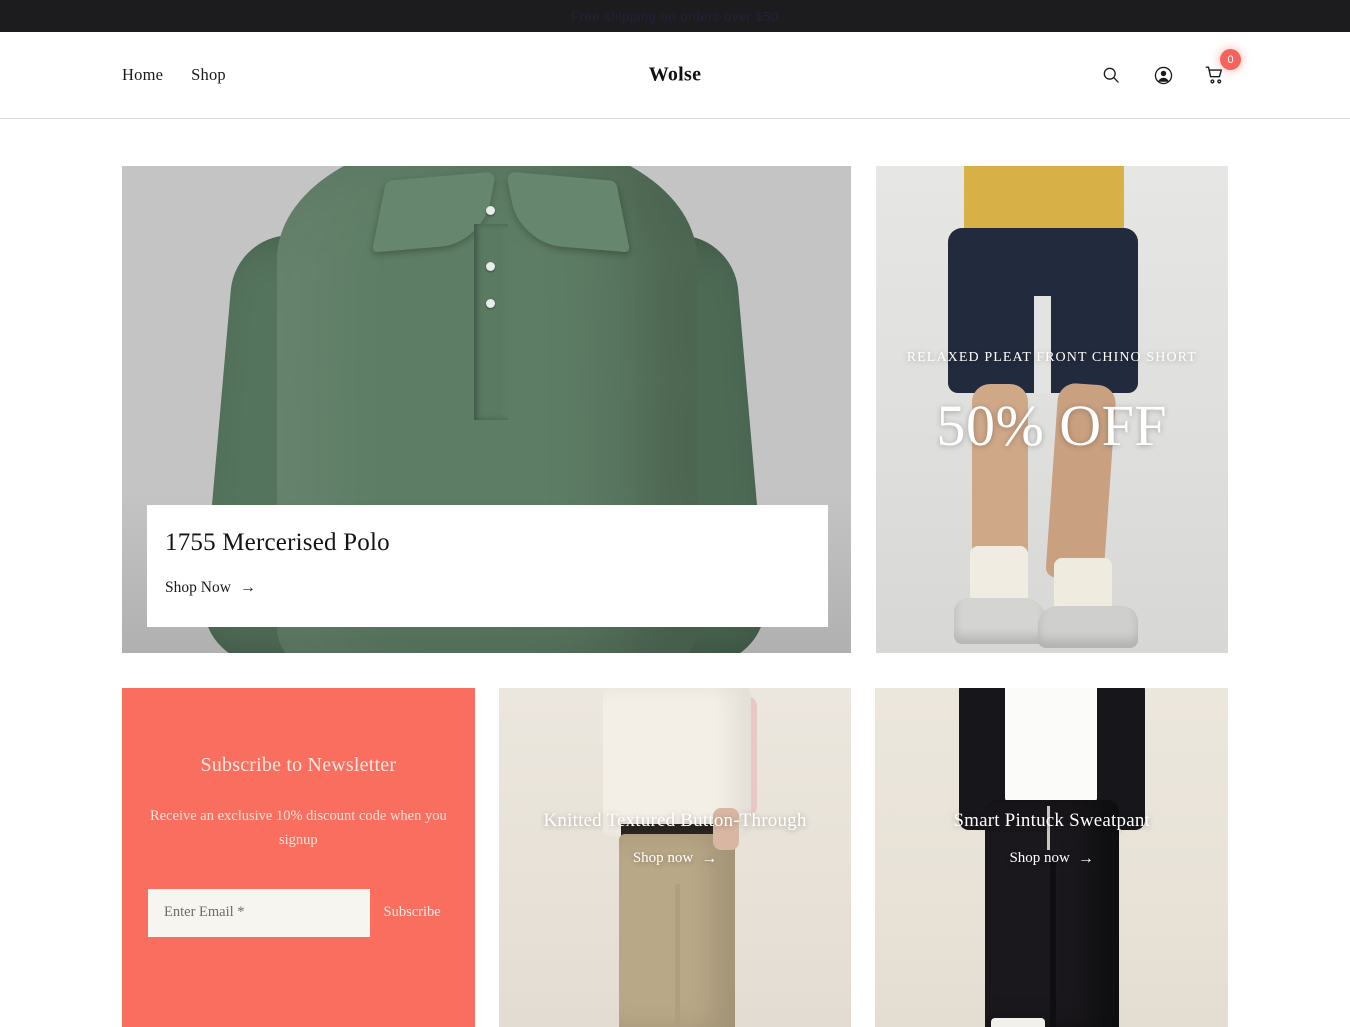 This screenshot has width=1350, height=1027. Describe the element at coordinates (277, 542) in the screenshot. I see `hero-title: 1755 Mercerised Polo` at that location.